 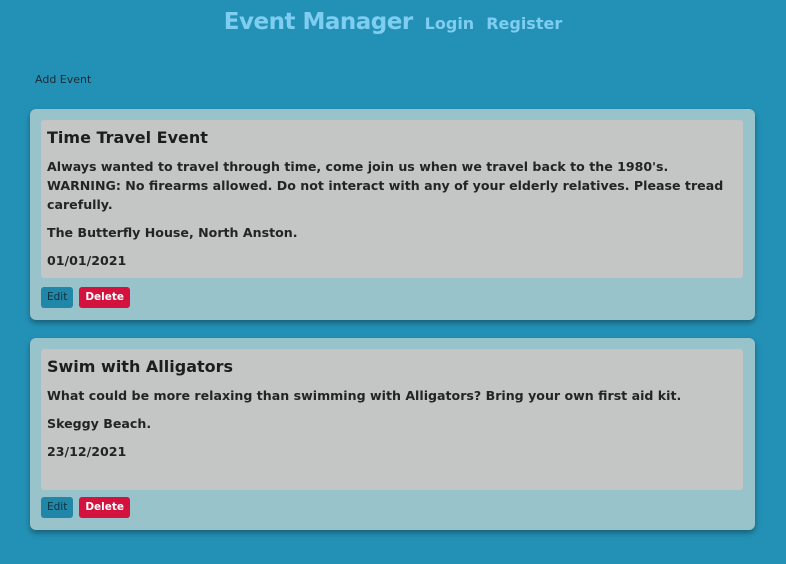 I want to click on nav-register-link: Register, so click(x=524, y=23).